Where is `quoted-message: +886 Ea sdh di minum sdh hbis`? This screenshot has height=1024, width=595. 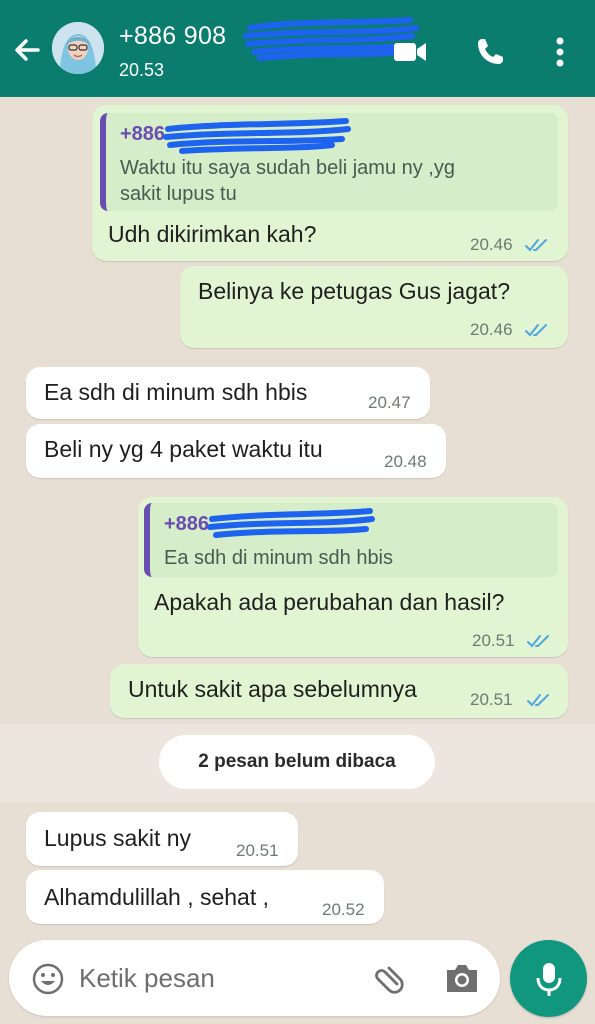
quoted-message: +886 Ea sdh di minum sdh hbis is located at coordinates (351, 540).